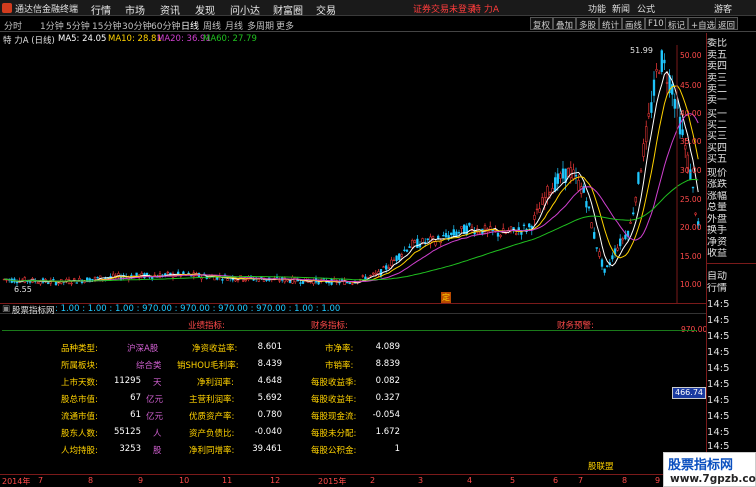  Describe the element at coordinates (79, 400) in the screenshot. I see `mktcap-label: 股总市值:` at that location.